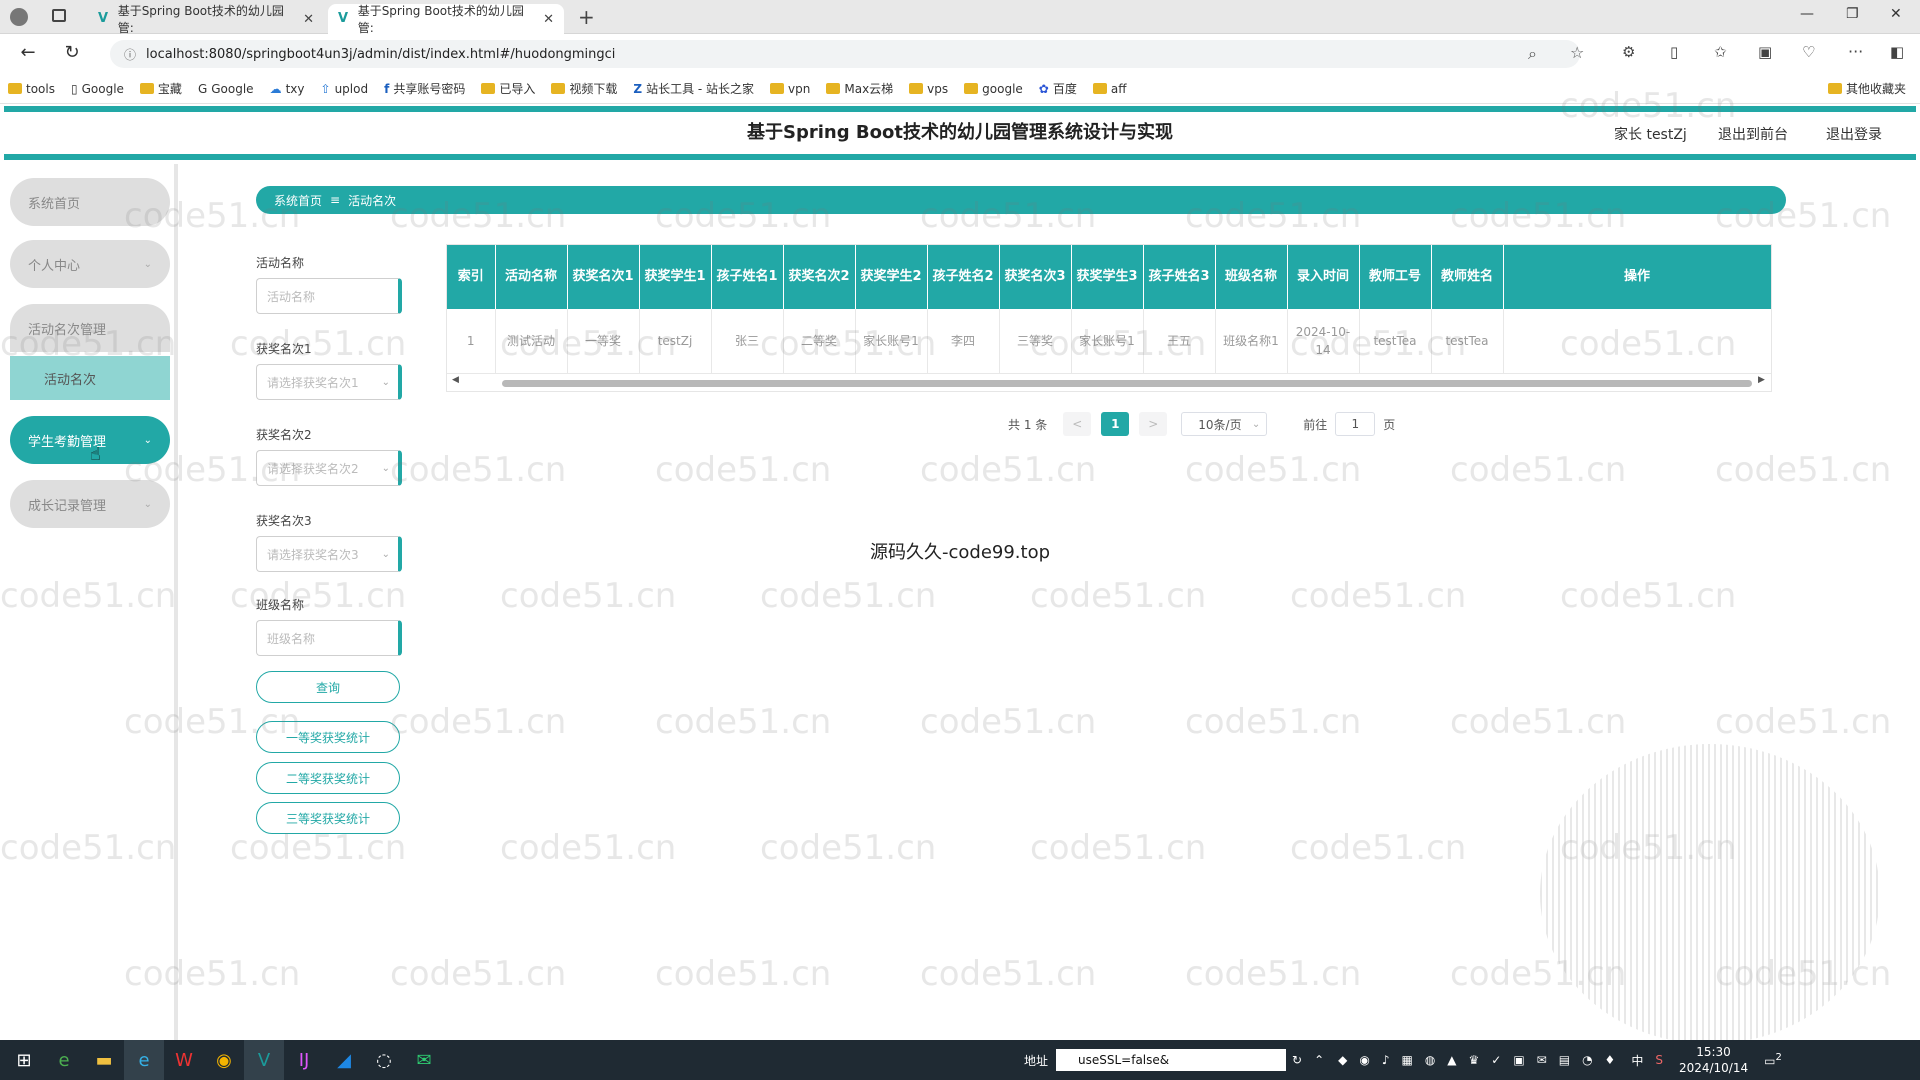 The image size is (1920, 1080). What do you see at coordinates (1765, 52) in the screenshot?
I see `collections-icon: ▣` at bounding box center [1765, 52].